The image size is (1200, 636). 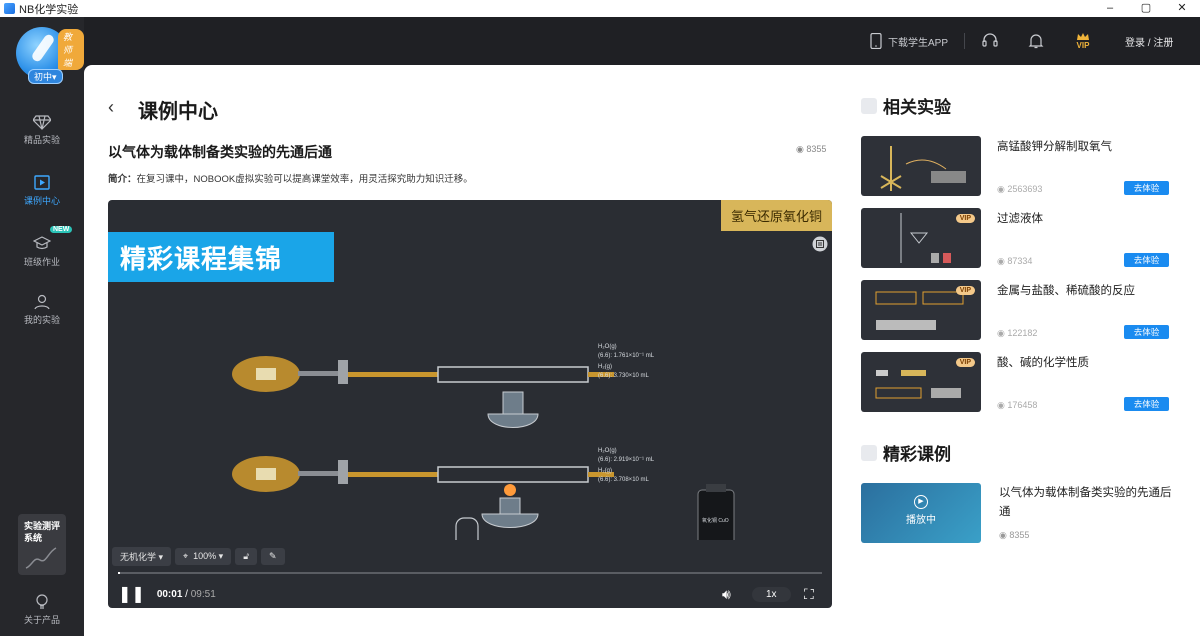 I want to click on reading-label: (6.6): 2.919×10⁻¹ mL, so click(x=626, y=460).